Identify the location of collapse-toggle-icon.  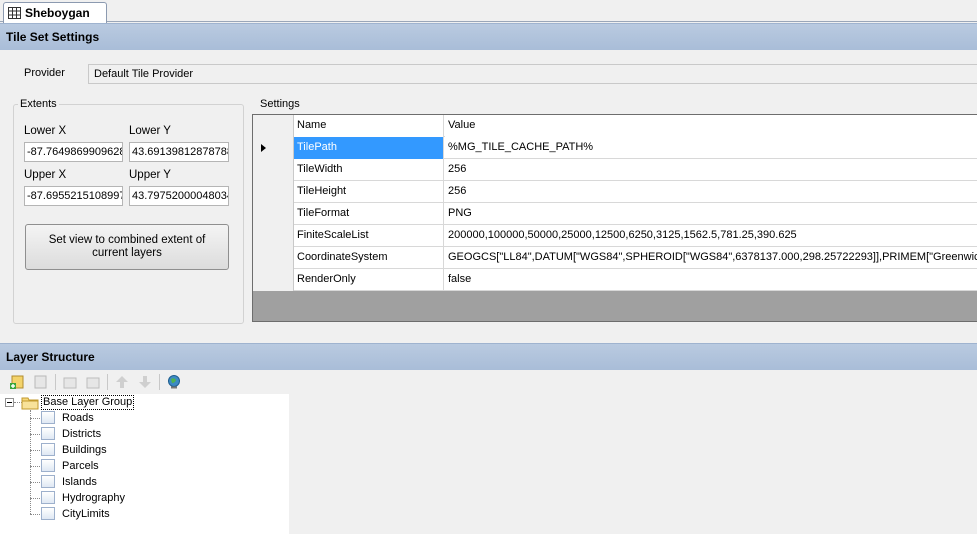
(9, 402).